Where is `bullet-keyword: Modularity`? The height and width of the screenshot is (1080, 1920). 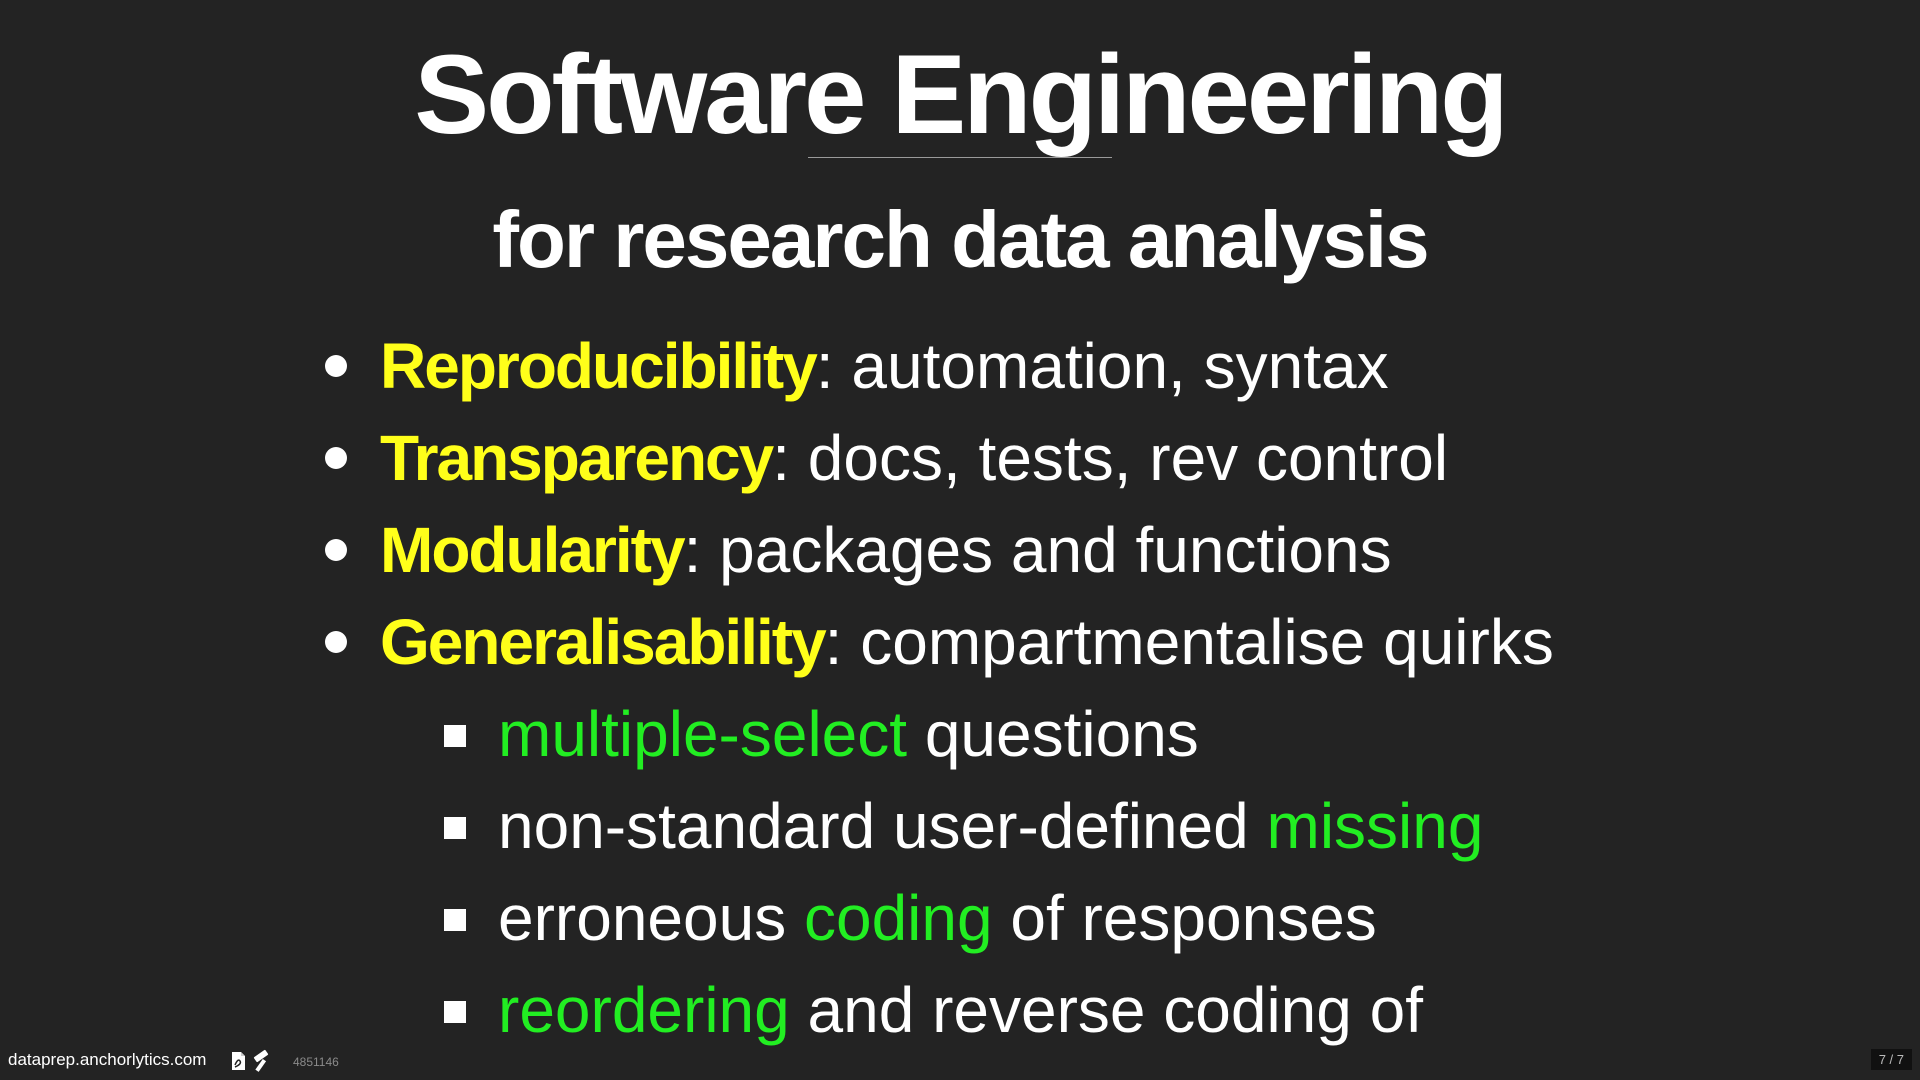
bullet-keyword: Modularity is located at coordinates (533, 550).